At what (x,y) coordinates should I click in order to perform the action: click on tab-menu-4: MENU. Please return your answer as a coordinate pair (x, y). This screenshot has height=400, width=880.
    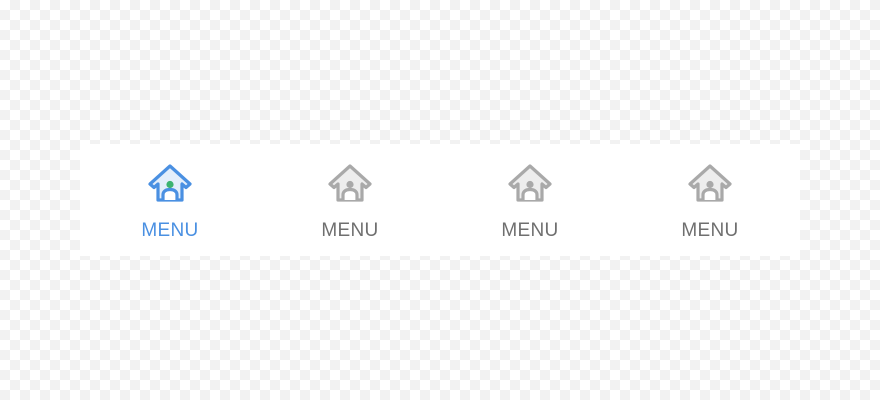
    Looking at the image, I should click on (710, 200).